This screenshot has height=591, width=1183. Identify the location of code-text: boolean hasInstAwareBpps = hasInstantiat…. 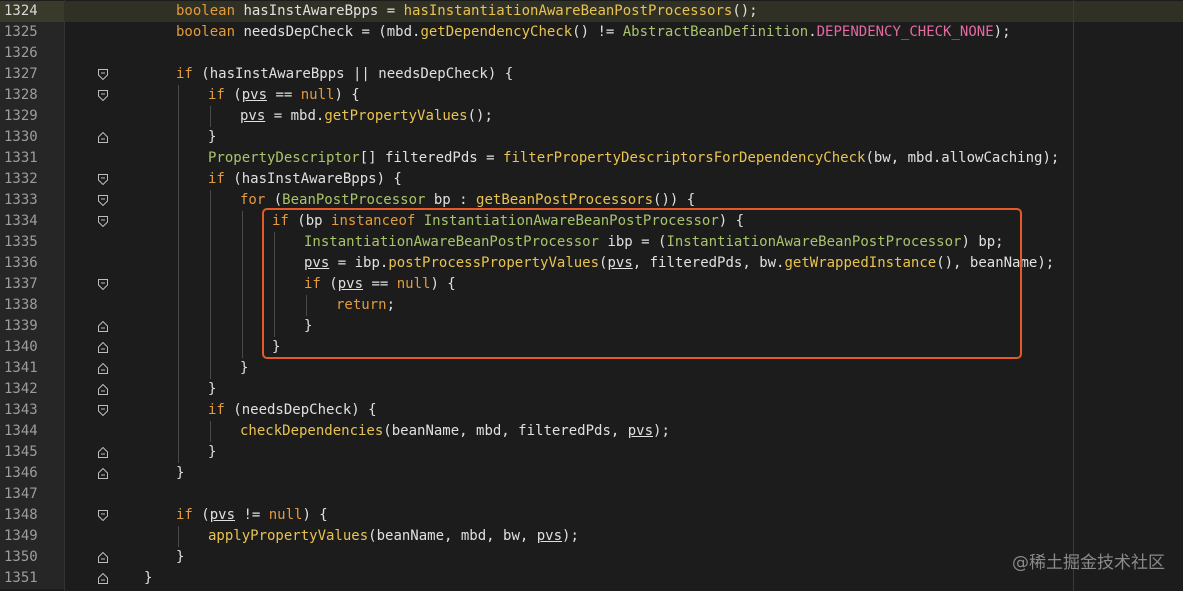
(467, 11).